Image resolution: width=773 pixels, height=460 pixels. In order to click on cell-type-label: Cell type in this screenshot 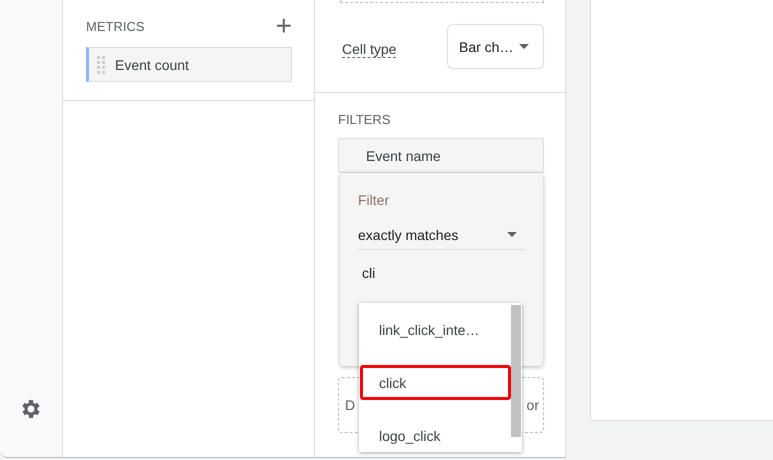, I will do `click(369, 49)`.